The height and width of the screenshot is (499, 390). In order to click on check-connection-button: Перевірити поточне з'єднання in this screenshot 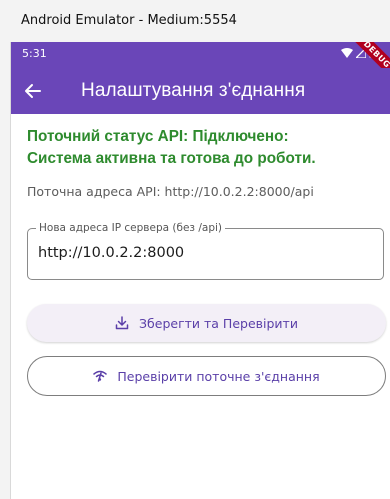, I will do `click(206, 376)`.